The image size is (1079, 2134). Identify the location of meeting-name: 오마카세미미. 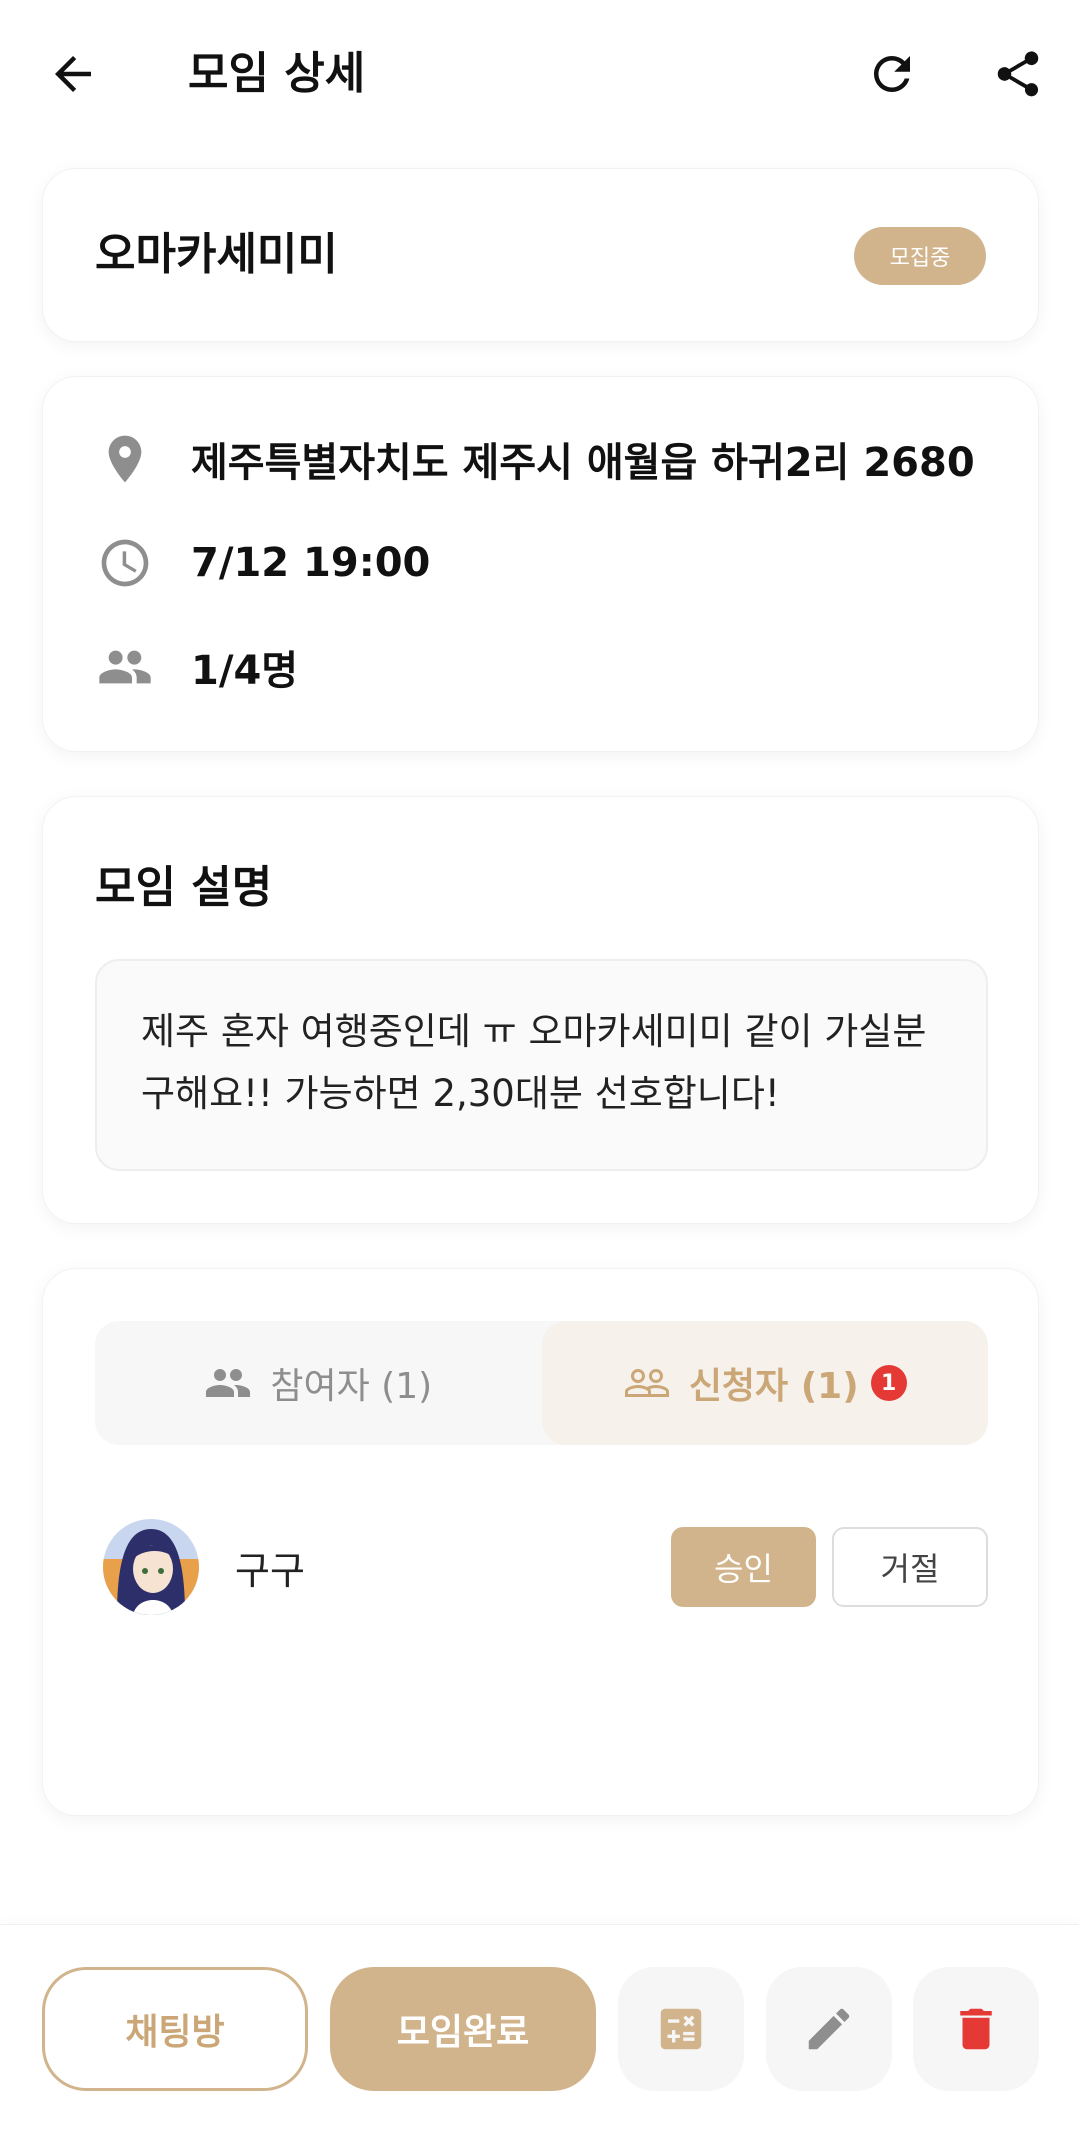
(216, 254).